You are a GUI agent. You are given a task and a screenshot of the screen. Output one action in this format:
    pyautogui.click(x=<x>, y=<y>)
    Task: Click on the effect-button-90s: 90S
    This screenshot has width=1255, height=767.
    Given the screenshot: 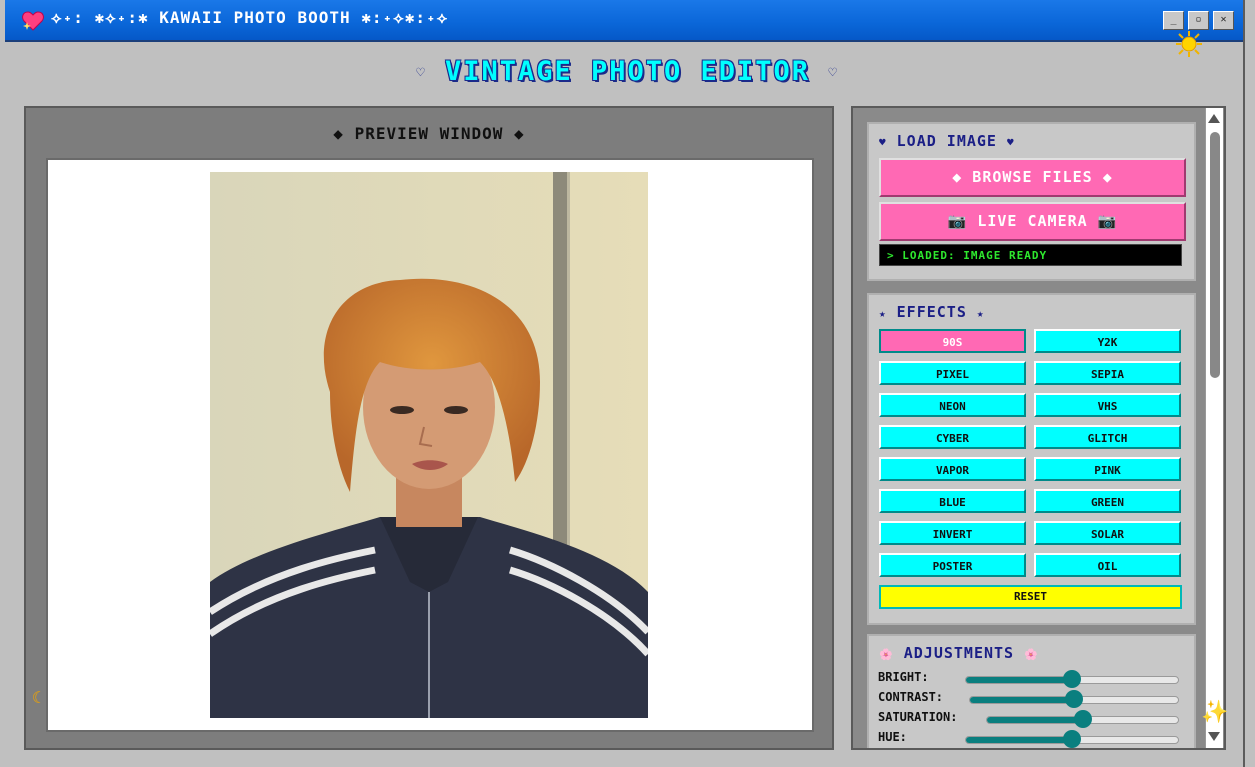 What is the action you would take?
    pyautogui.click(x=952, y=341)
    